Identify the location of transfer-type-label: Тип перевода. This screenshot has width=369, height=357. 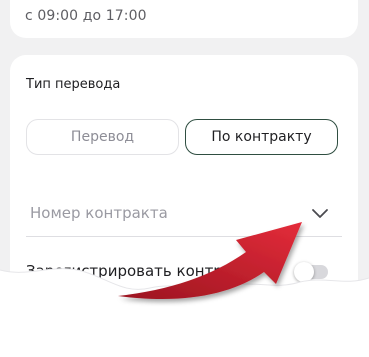
(73, 84).